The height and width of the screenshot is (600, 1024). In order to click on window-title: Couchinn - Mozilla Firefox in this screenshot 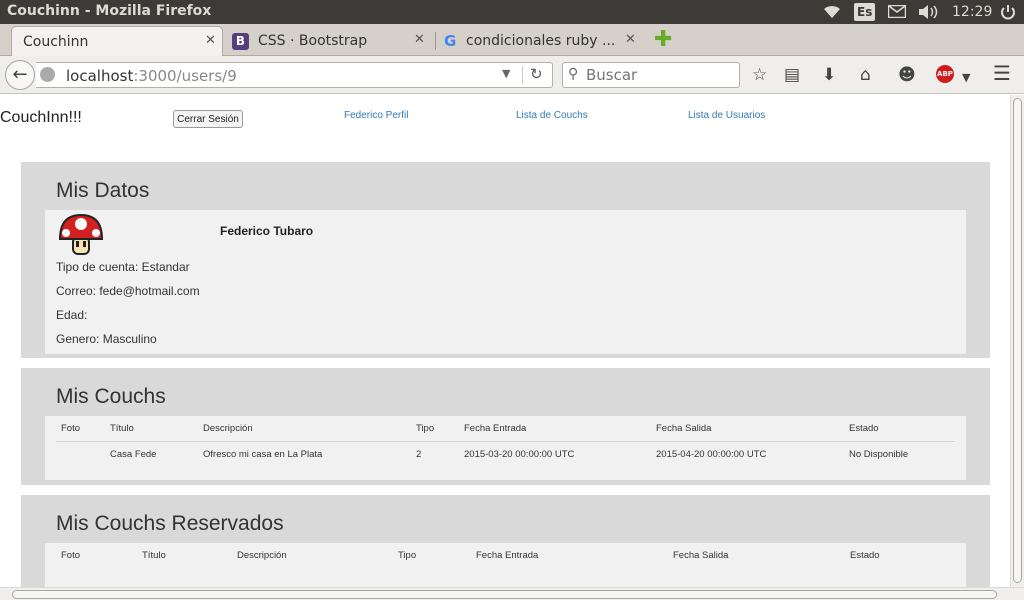, I will do `click(109, 11)`.